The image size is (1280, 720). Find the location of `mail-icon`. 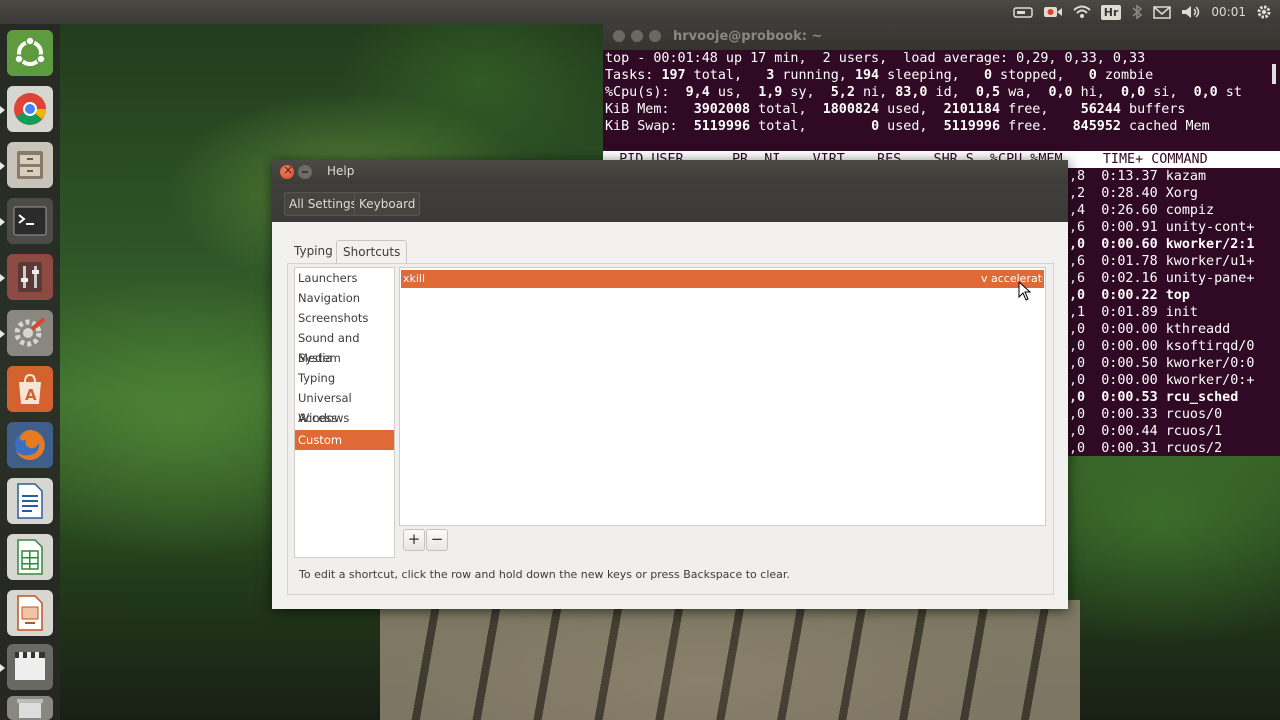

mail-icon is located at coordinates (1162, 12).